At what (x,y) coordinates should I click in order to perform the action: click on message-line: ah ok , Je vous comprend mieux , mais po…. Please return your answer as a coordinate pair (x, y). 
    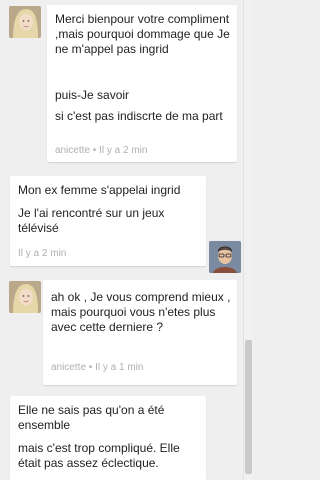
    Looking at the image, I should click on (141, 312).